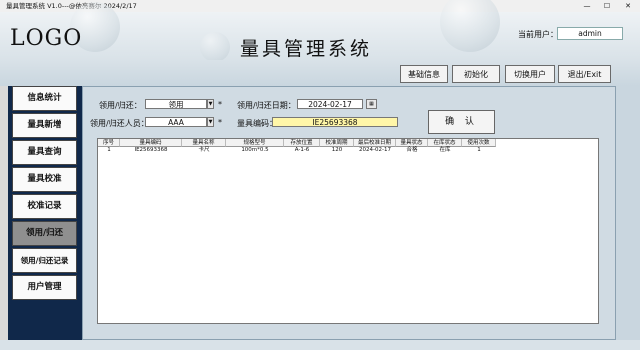 Image resolution: width=640 pixels, height=350 pixels. I want to click on sidebar-item-calibration-records: 校准记录, so click(44, 206).